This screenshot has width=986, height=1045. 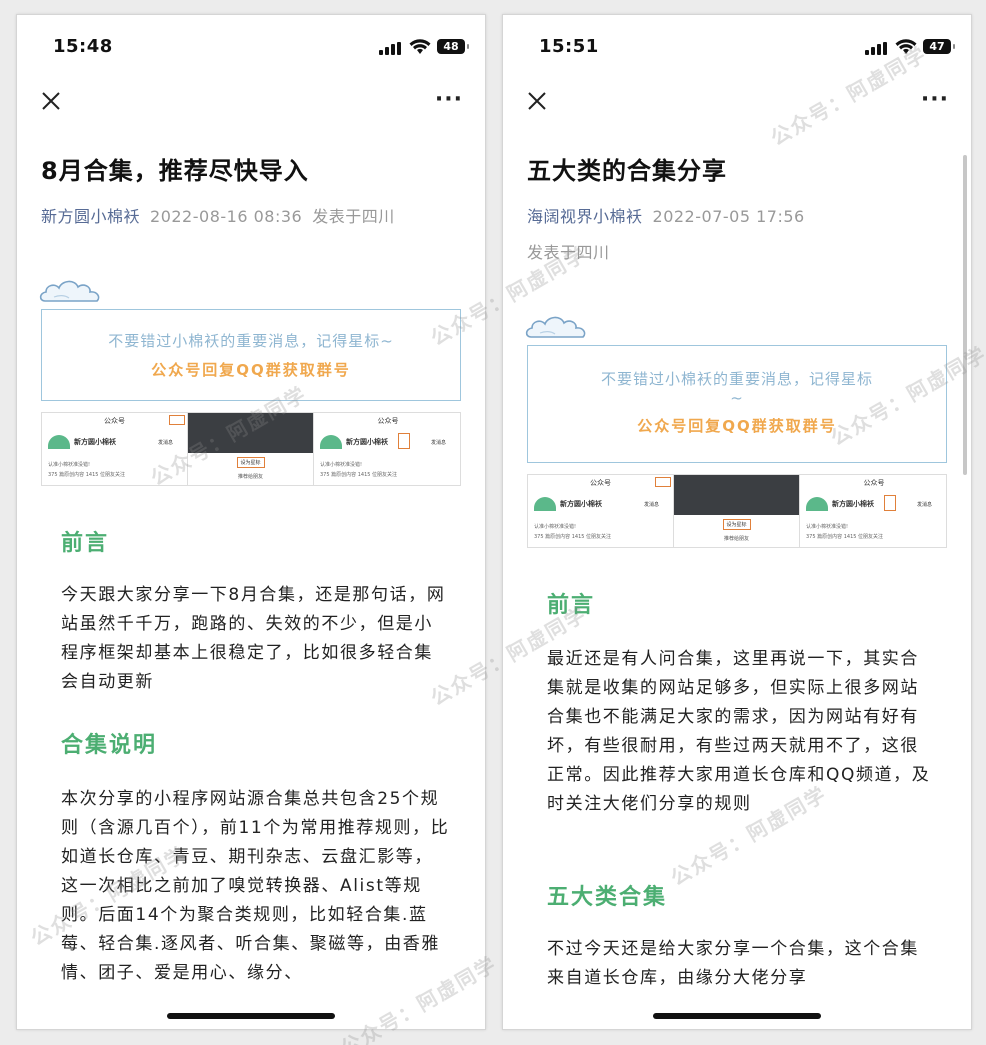 What do you see at coordinates (737, 45) in the screenshot?
I see `status-bar: 15:51 47` at bounding box center [737, 45].